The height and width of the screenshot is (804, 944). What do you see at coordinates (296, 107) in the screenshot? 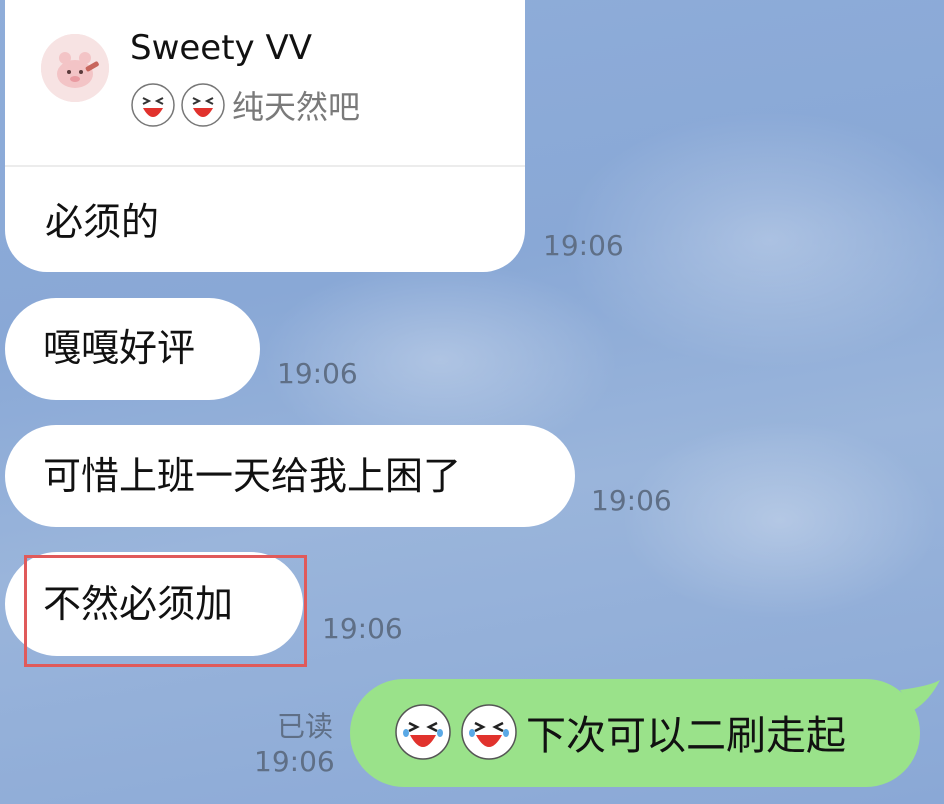
I see `quoted-text: 纯天然吧` at bounding box center [296, 107].